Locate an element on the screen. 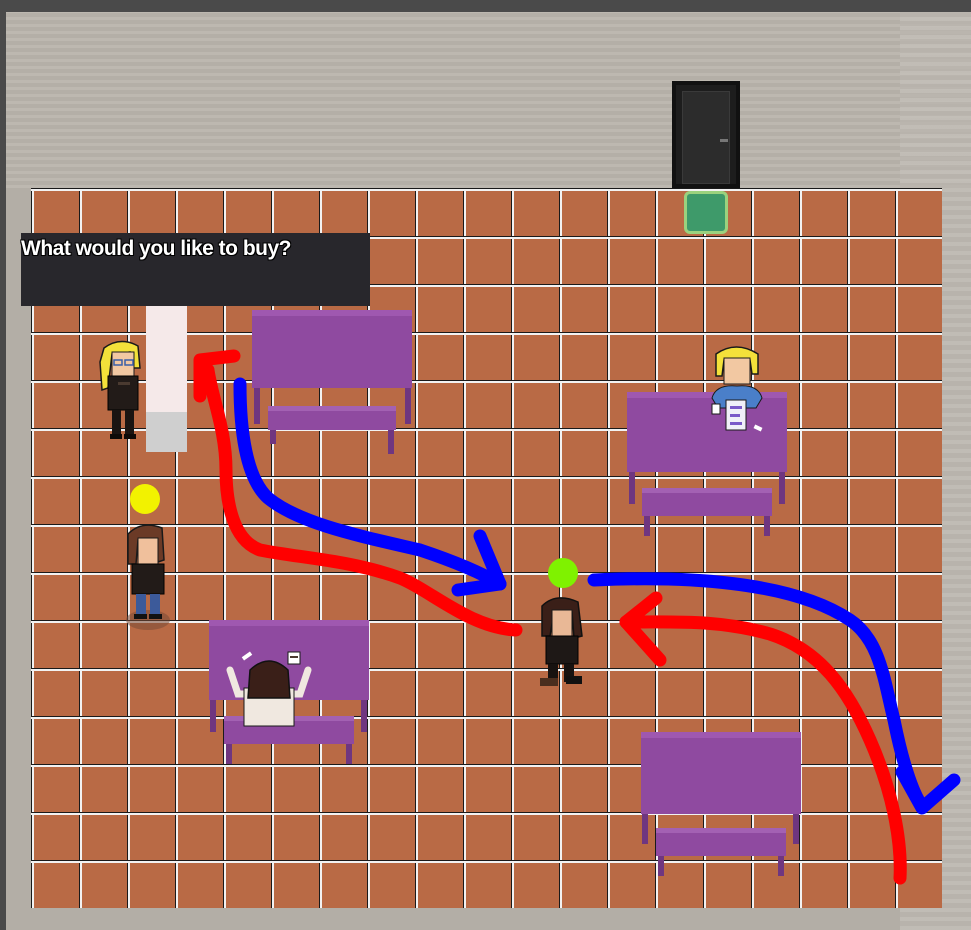 This screenshot has height=930, width=971. red-path-right is located at coordinates (763, 738).